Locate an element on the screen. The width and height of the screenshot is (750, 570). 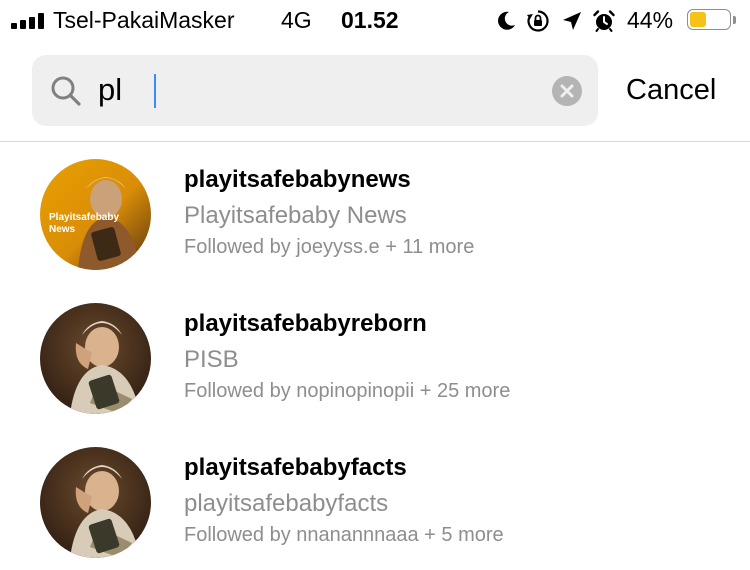
avatar: Playitsafebaby News is located at coordinates (95, 214).